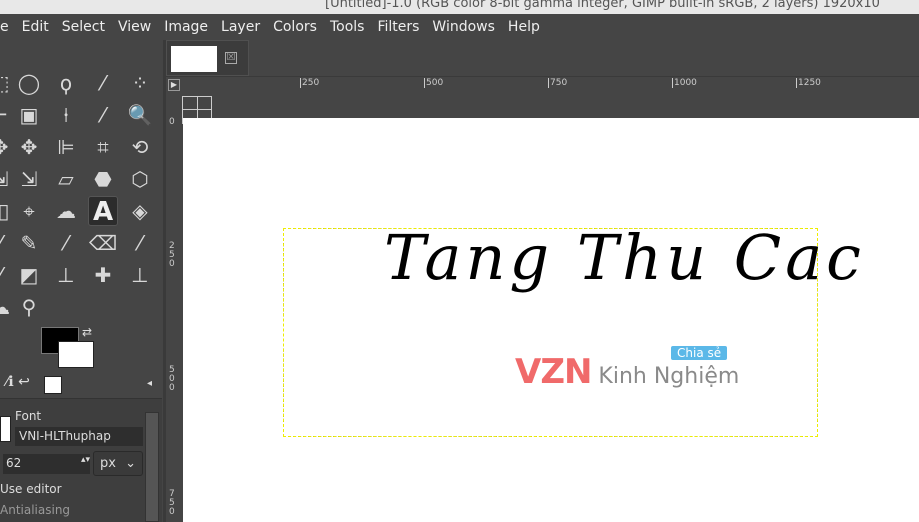 This screenshot has width=919, height=522. What do you see at coordinates (31, 489) in the screenshot?
I see `use-editor-checkbox: Use editor` at bounding box center [31, 489].